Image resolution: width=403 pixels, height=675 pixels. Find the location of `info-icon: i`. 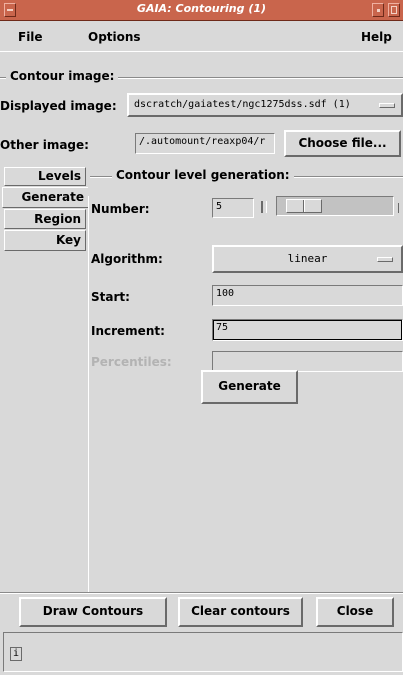

info-icon: i is located at coordinates (16, 654).